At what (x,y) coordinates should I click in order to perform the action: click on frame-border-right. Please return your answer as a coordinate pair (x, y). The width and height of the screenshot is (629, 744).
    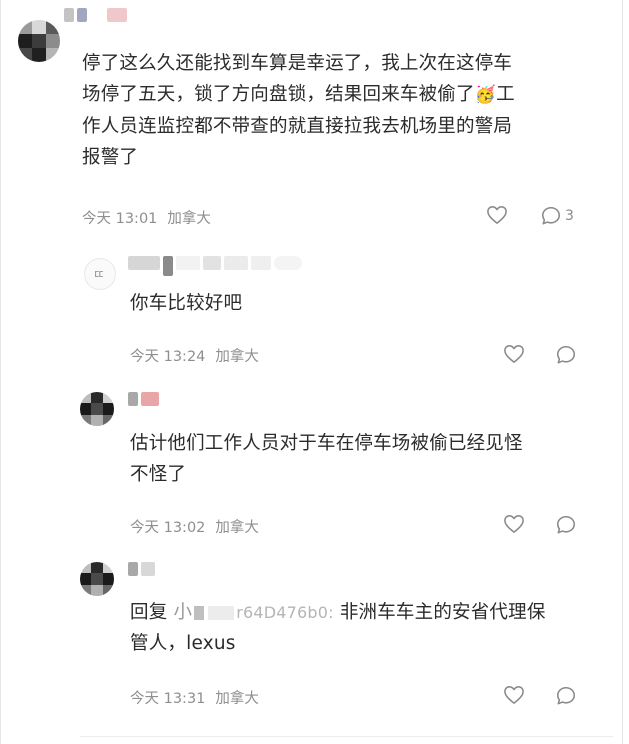
    Looking at the image, I should click on (622, 372).